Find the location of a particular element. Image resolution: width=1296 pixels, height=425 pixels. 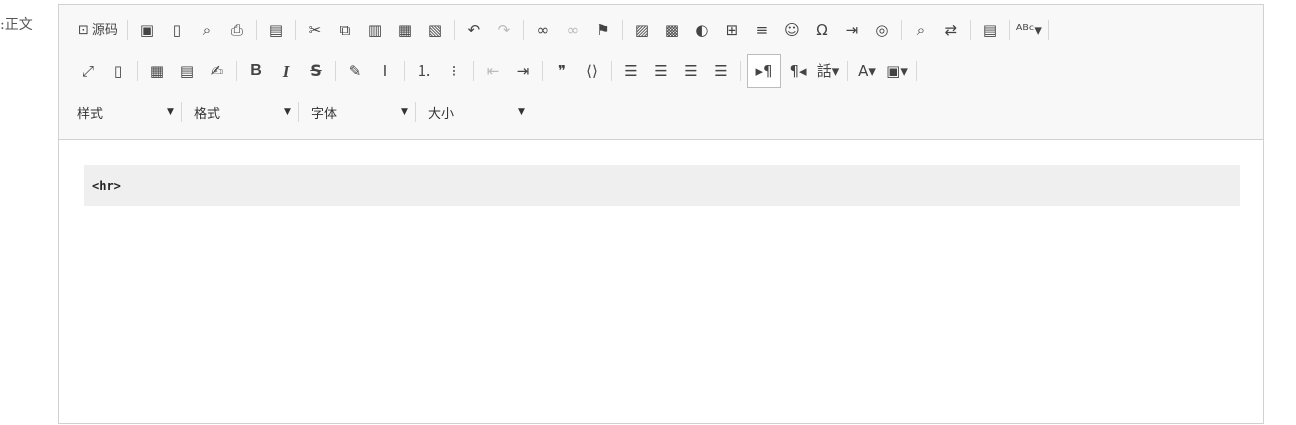

templates-button: ▤ is located at coordinates (276, 30).